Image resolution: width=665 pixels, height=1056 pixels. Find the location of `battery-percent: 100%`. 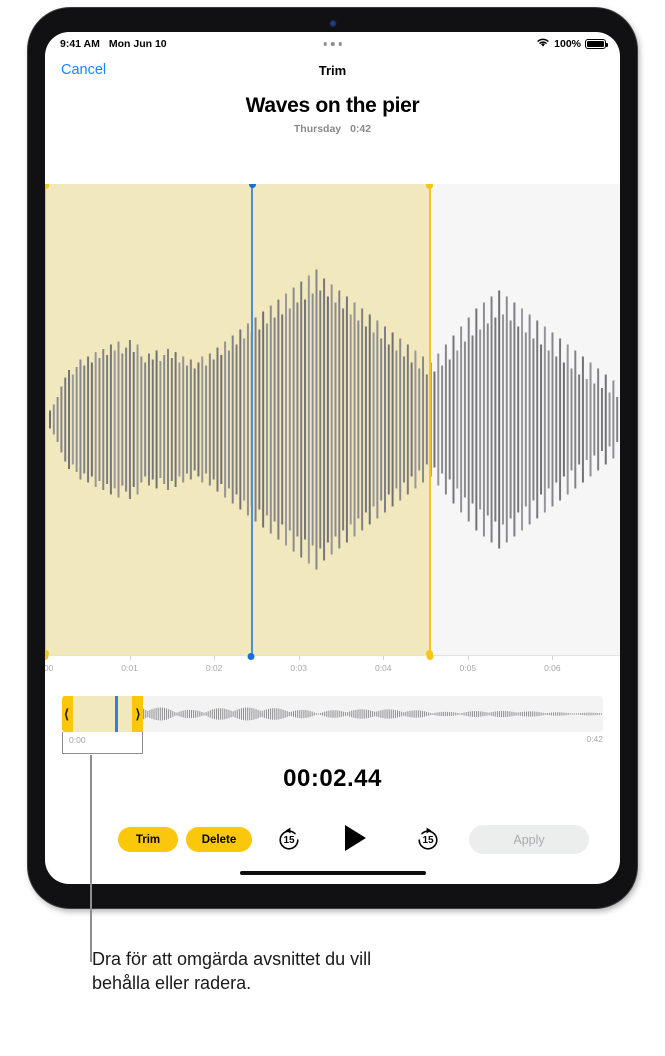

battery-percent: 100% is located at coordinates (567, 44).